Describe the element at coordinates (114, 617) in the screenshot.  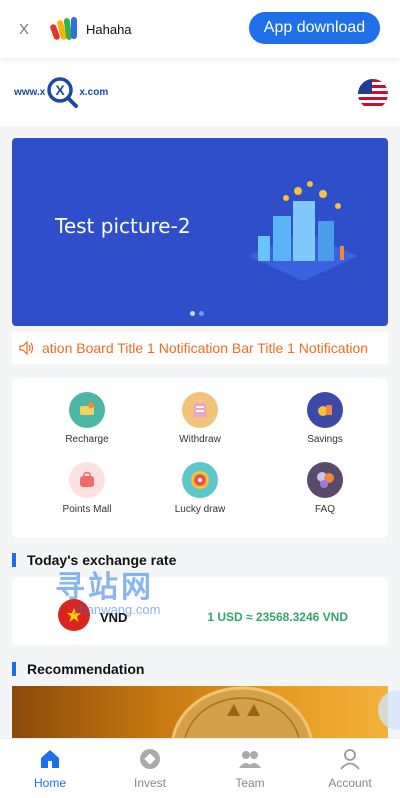
I see `currency-code: VND` at that location.